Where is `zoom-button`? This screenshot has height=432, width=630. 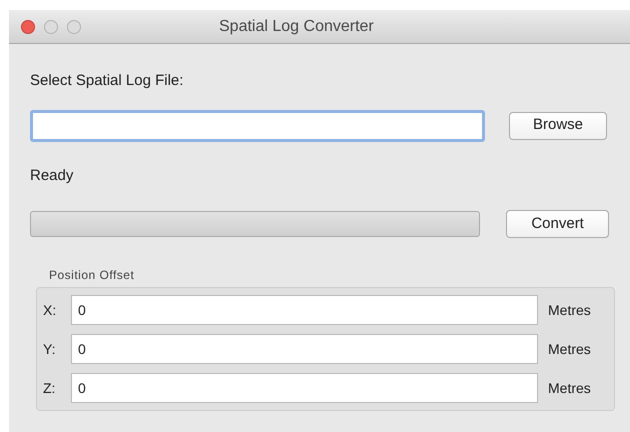 zoom-button is located at coordinates (74, 27).